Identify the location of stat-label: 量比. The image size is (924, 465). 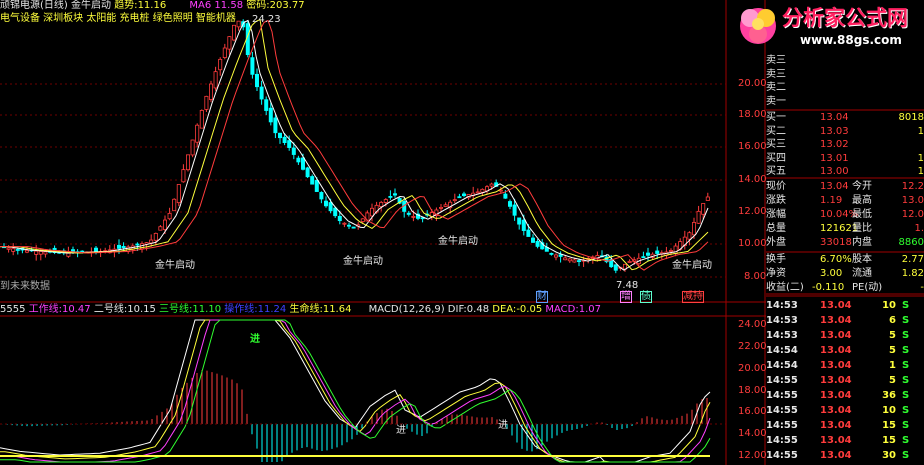
(862, 228).